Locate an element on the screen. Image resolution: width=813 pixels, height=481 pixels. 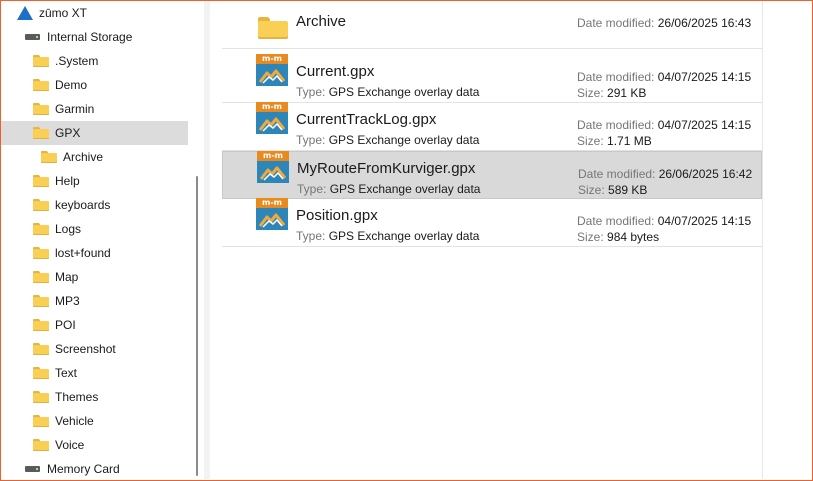
nav-item-label: Themes is located at coordinates (77, 397).